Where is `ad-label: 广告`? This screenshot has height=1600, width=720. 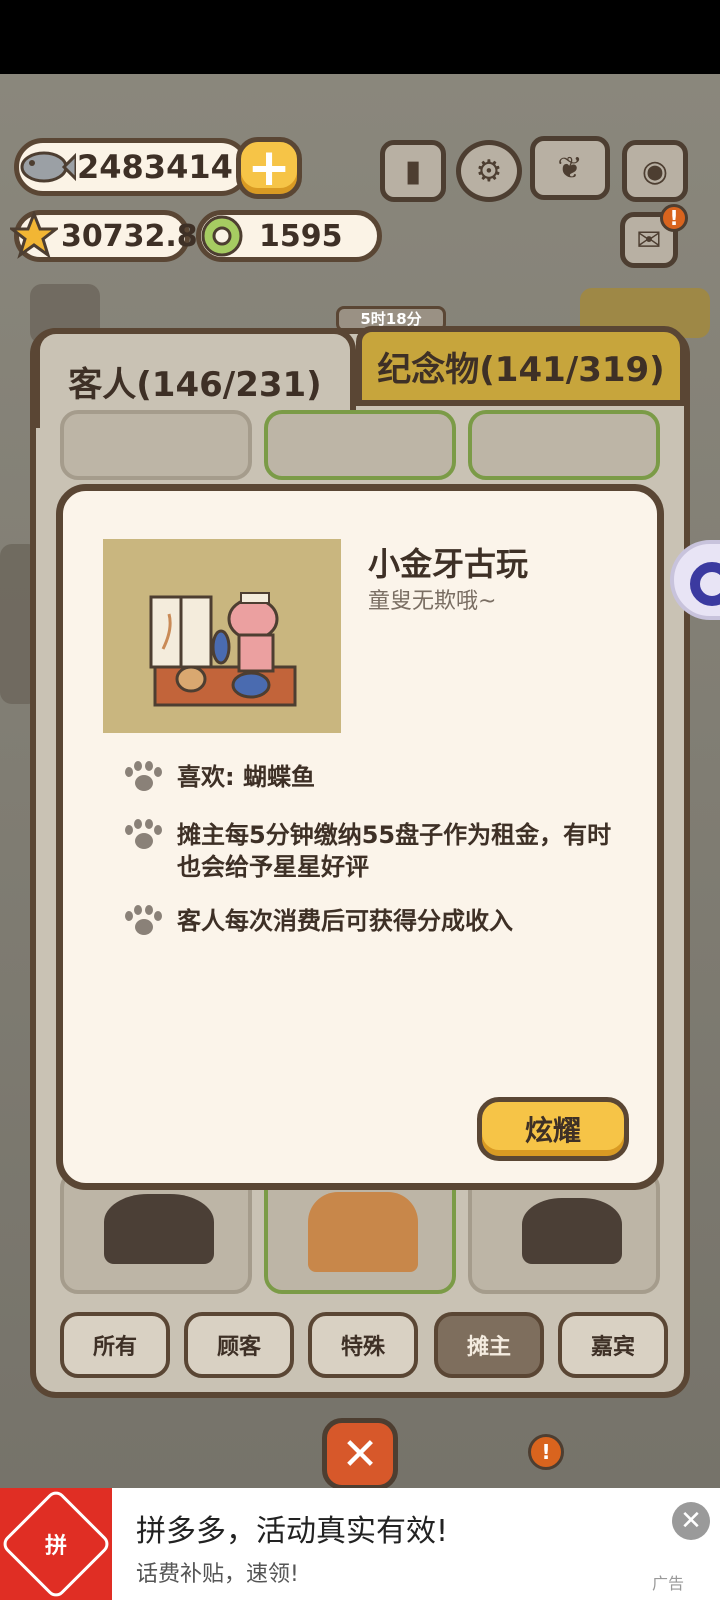 ad-label: 广告 is located at coordinates (668, 1583).